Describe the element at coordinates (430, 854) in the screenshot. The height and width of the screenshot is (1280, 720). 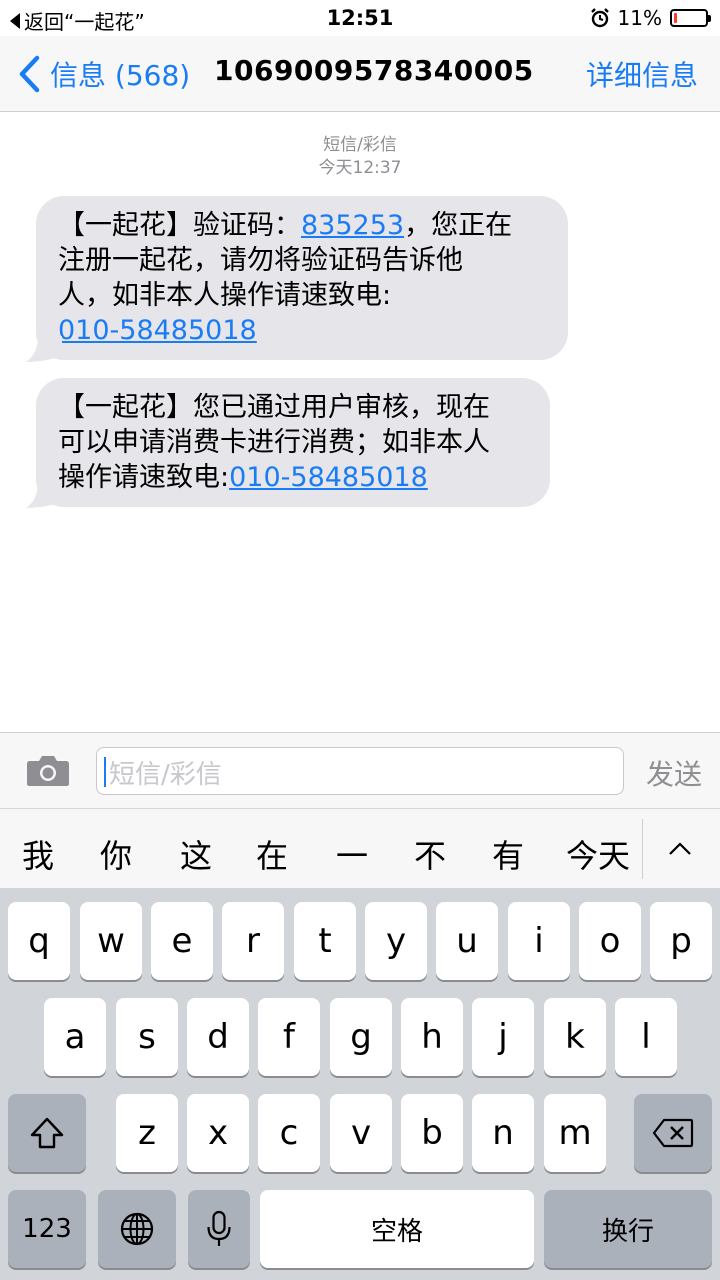
I see `suggestion-item: 不` at that location.